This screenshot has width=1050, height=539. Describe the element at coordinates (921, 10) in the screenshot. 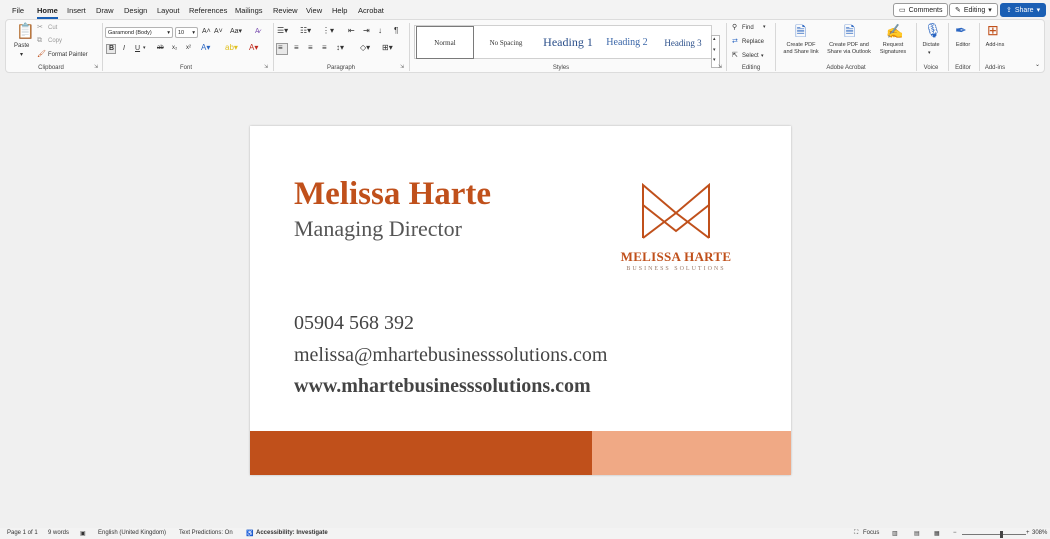

I see `comments-button: ▭ Comments` at that location.